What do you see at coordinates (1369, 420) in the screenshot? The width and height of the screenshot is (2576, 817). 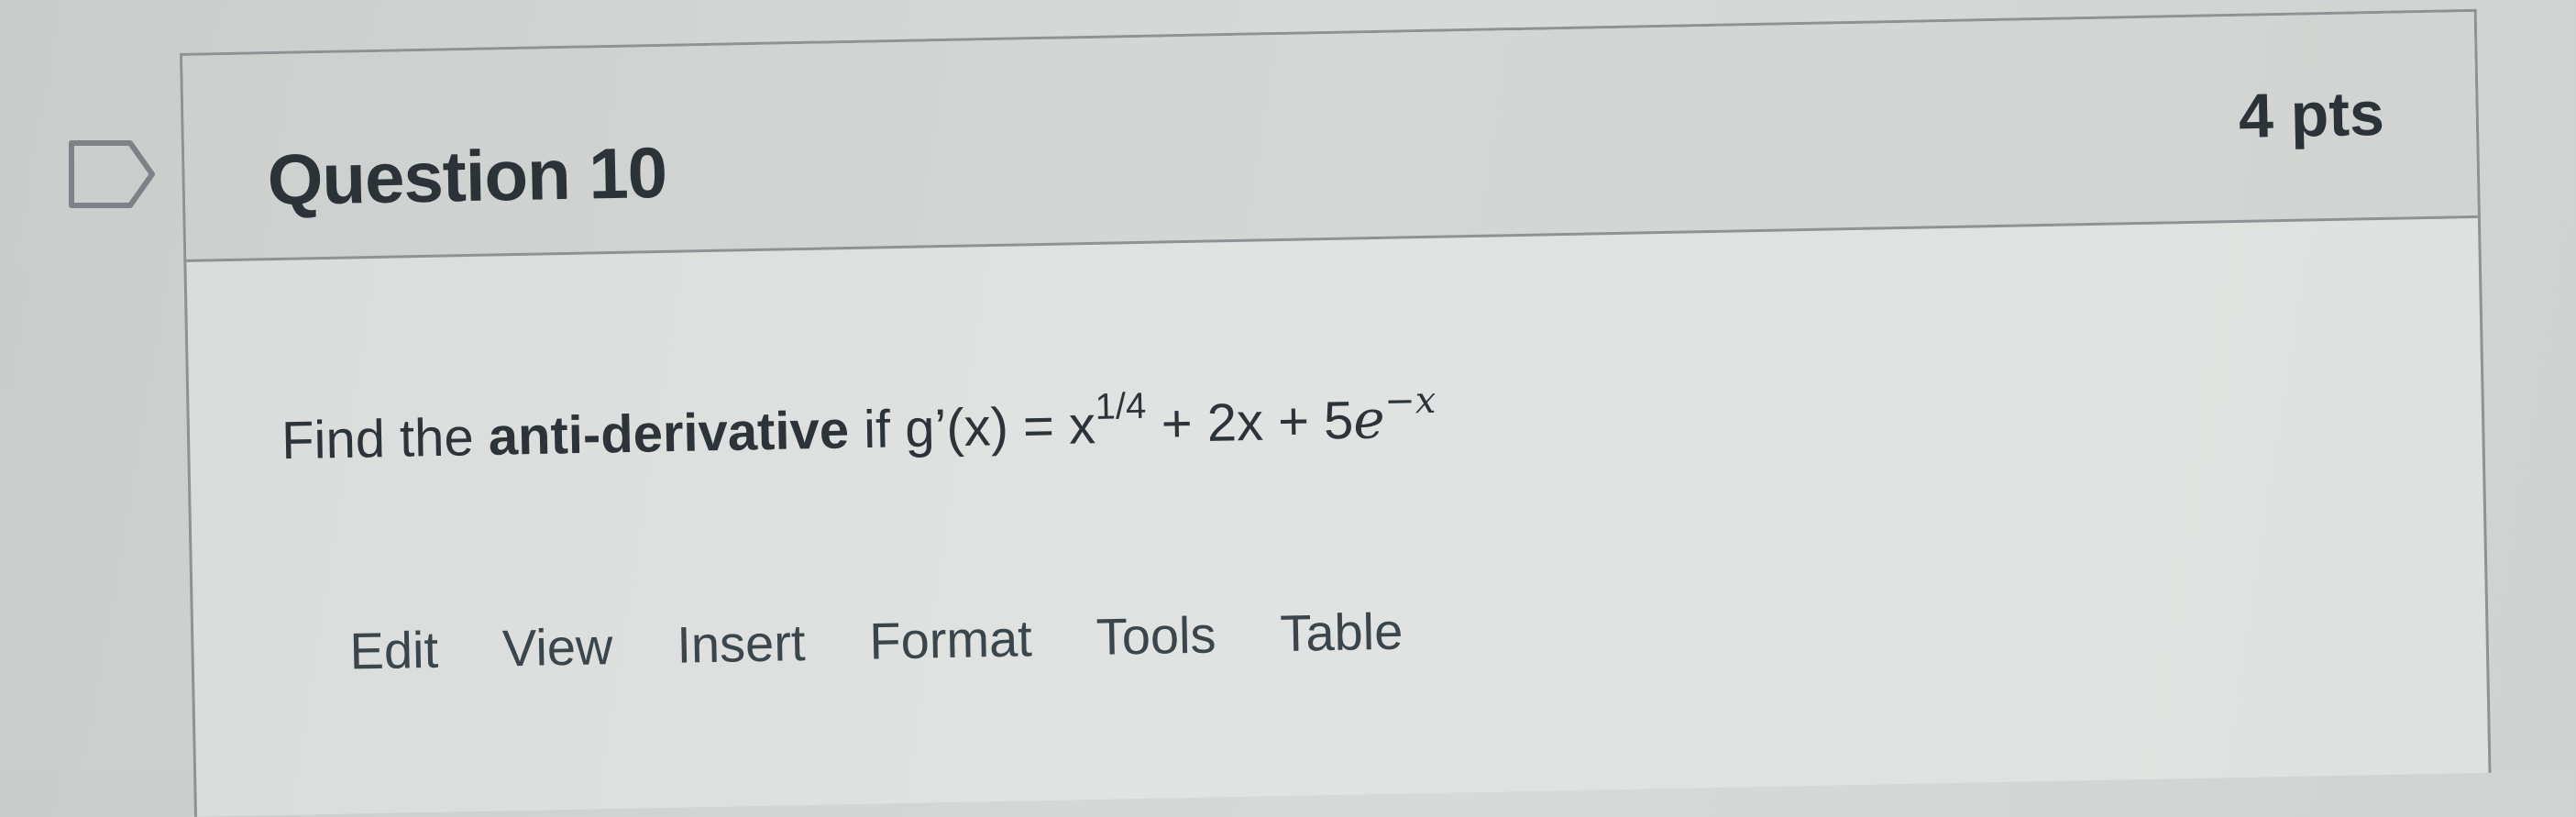 I see `math-e-symbol: e` at bounding box center [1369, 420].